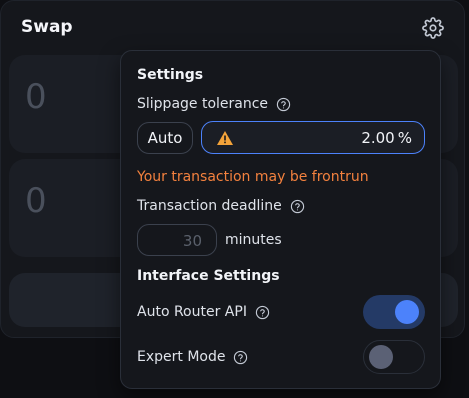 The width and height of the screenshot is (469, 398). I want to click on frontrun-warning: Your transaction may be frontrun, so click(253, 177).